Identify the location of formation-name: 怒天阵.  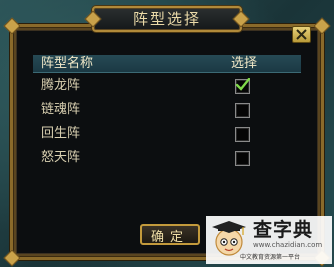
(61, 157).